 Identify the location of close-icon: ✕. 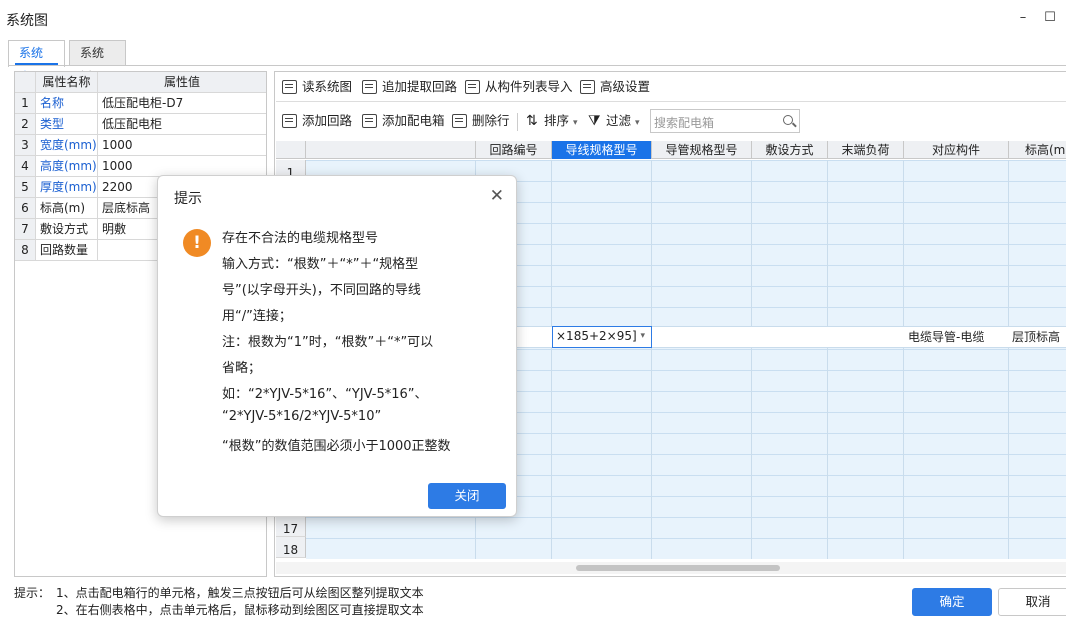
(497, 196).